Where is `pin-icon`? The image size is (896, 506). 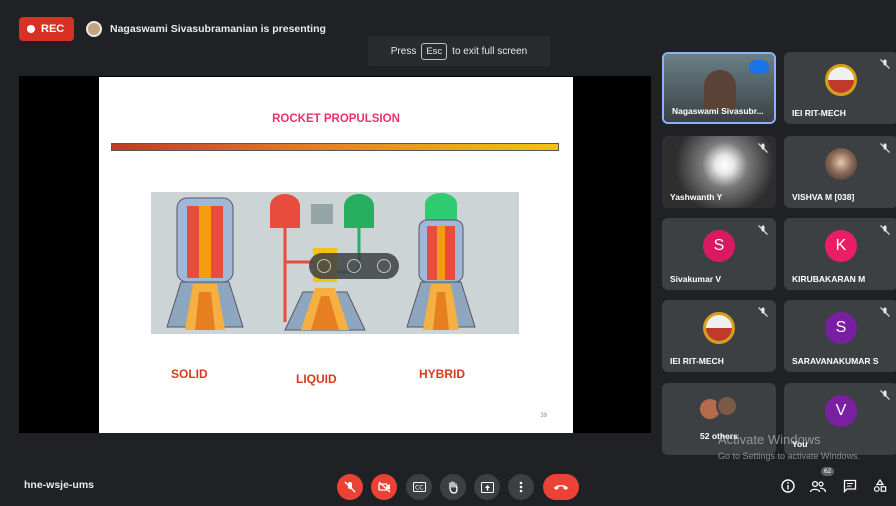 pin-icon is located at coordinates (324, 266).